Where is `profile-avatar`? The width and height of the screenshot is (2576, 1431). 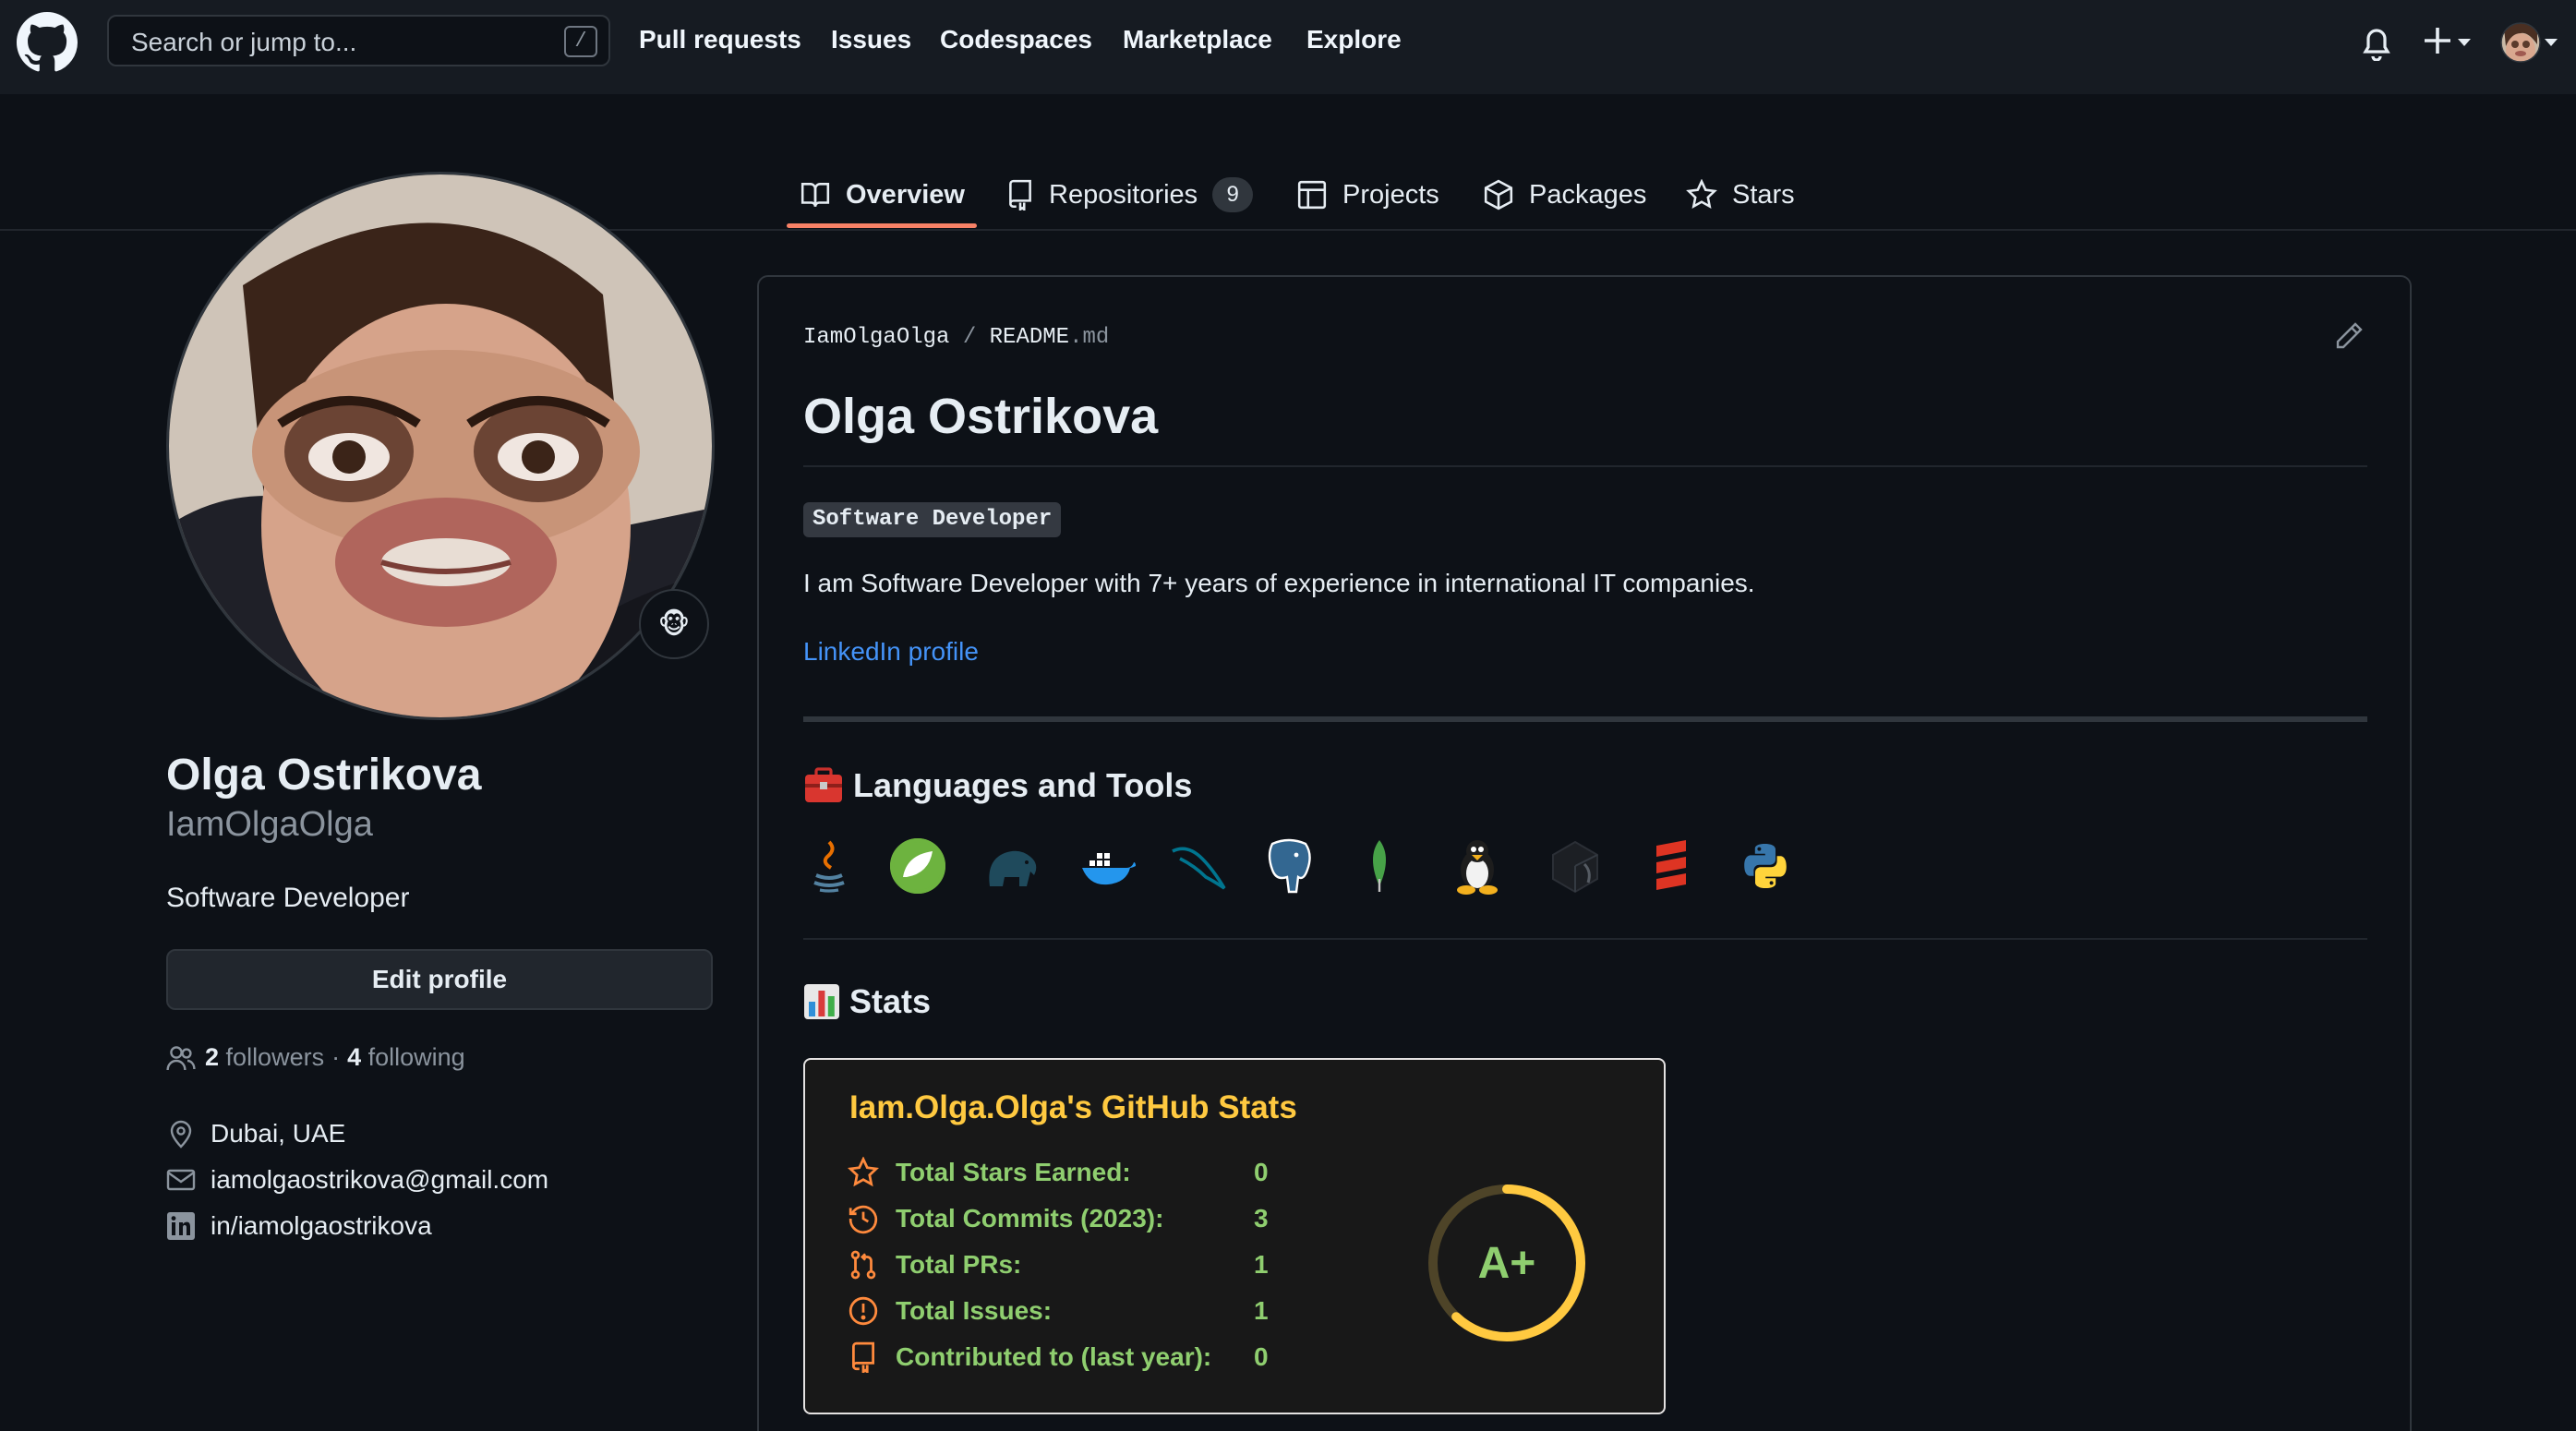
profile-avatar is located at coordinates (440, 446).